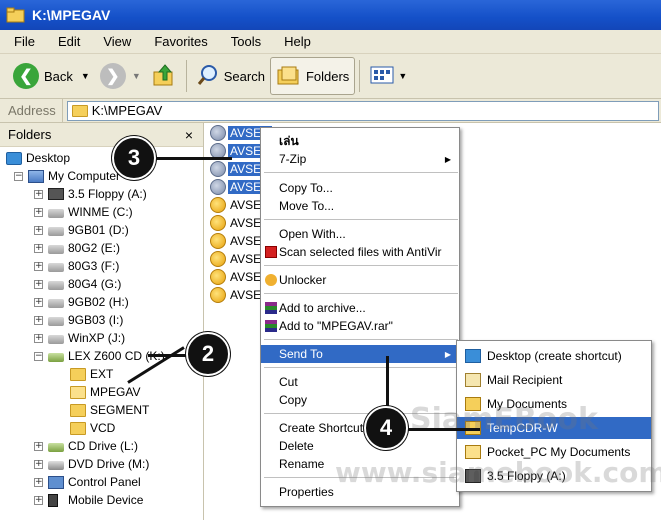 The height and width of the screenshot is (520, 661). I want to click on menu-item-rename: Rename, so click(360, 464).